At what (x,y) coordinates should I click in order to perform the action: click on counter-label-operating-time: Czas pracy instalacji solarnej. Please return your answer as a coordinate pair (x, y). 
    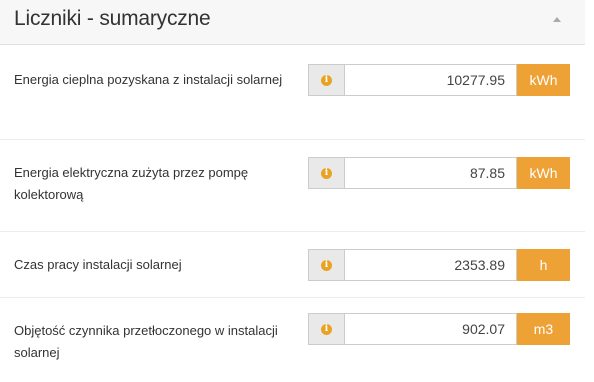
    Looking at the image, I should click on (98, 264).